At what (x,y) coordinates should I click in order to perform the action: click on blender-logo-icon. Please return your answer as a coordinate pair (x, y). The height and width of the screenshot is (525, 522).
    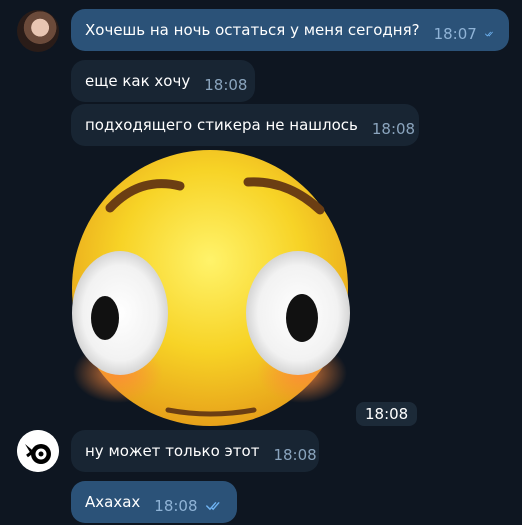
    Looking at the image, I should click on (38, 451).